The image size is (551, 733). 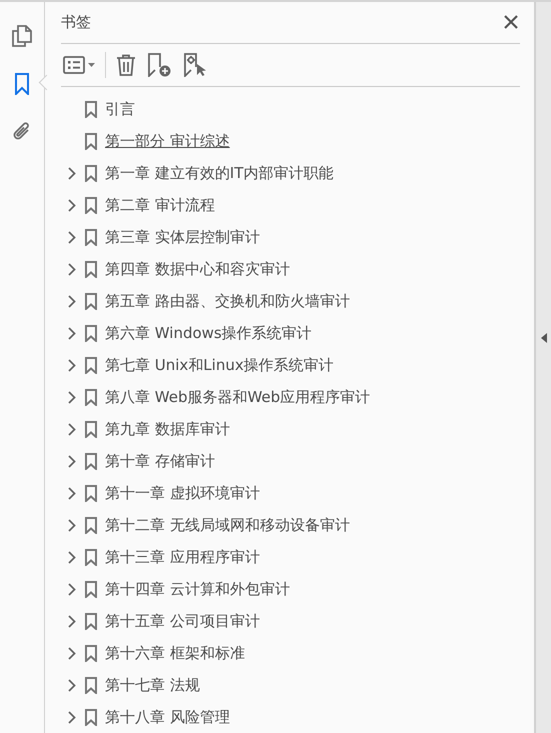 What do you see at coordinates (126, 65) in the screenshot?
I see `delete-button` at bounding box center [126, 65].